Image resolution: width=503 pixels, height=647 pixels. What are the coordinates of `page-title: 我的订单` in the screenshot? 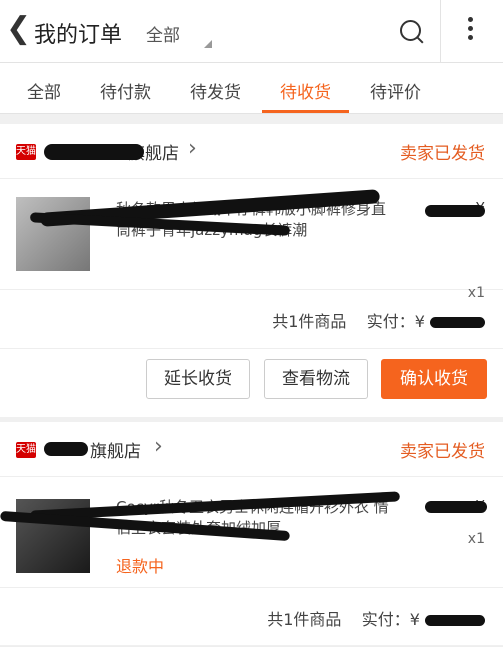 It's located at (78, 35).